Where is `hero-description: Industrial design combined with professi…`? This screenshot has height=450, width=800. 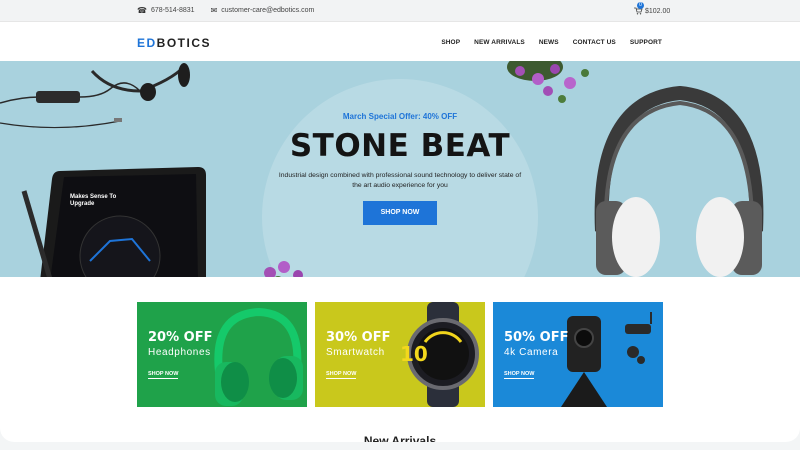 hero-description: Industrial design combined with professi… is located at coordinates (400, 180).